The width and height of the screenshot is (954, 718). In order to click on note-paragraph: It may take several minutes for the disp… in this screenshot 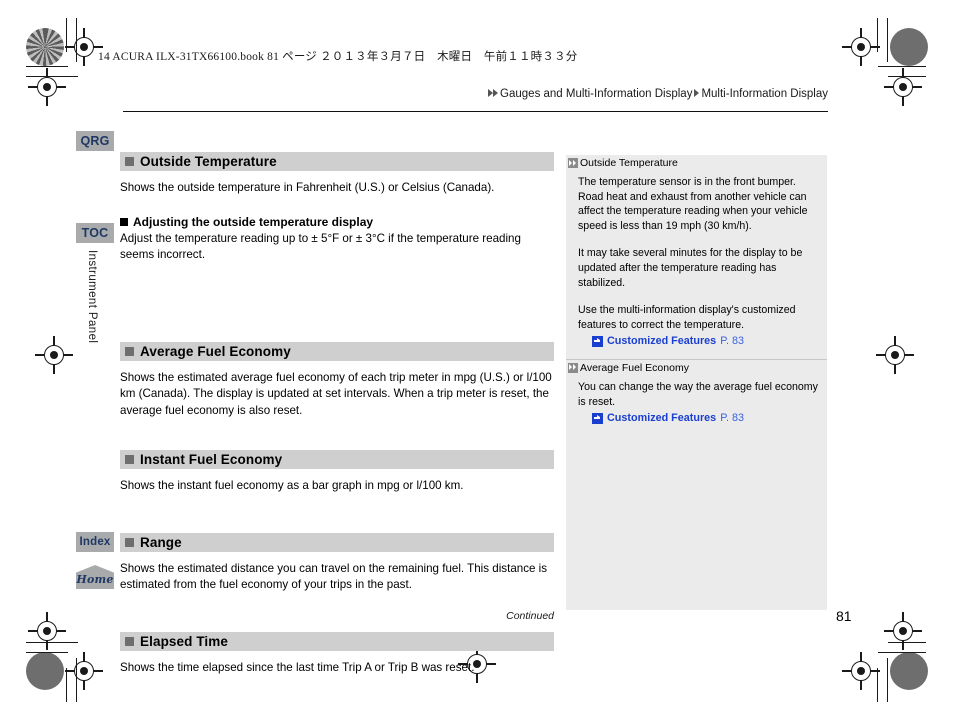, I will do `click(690, 268)`.